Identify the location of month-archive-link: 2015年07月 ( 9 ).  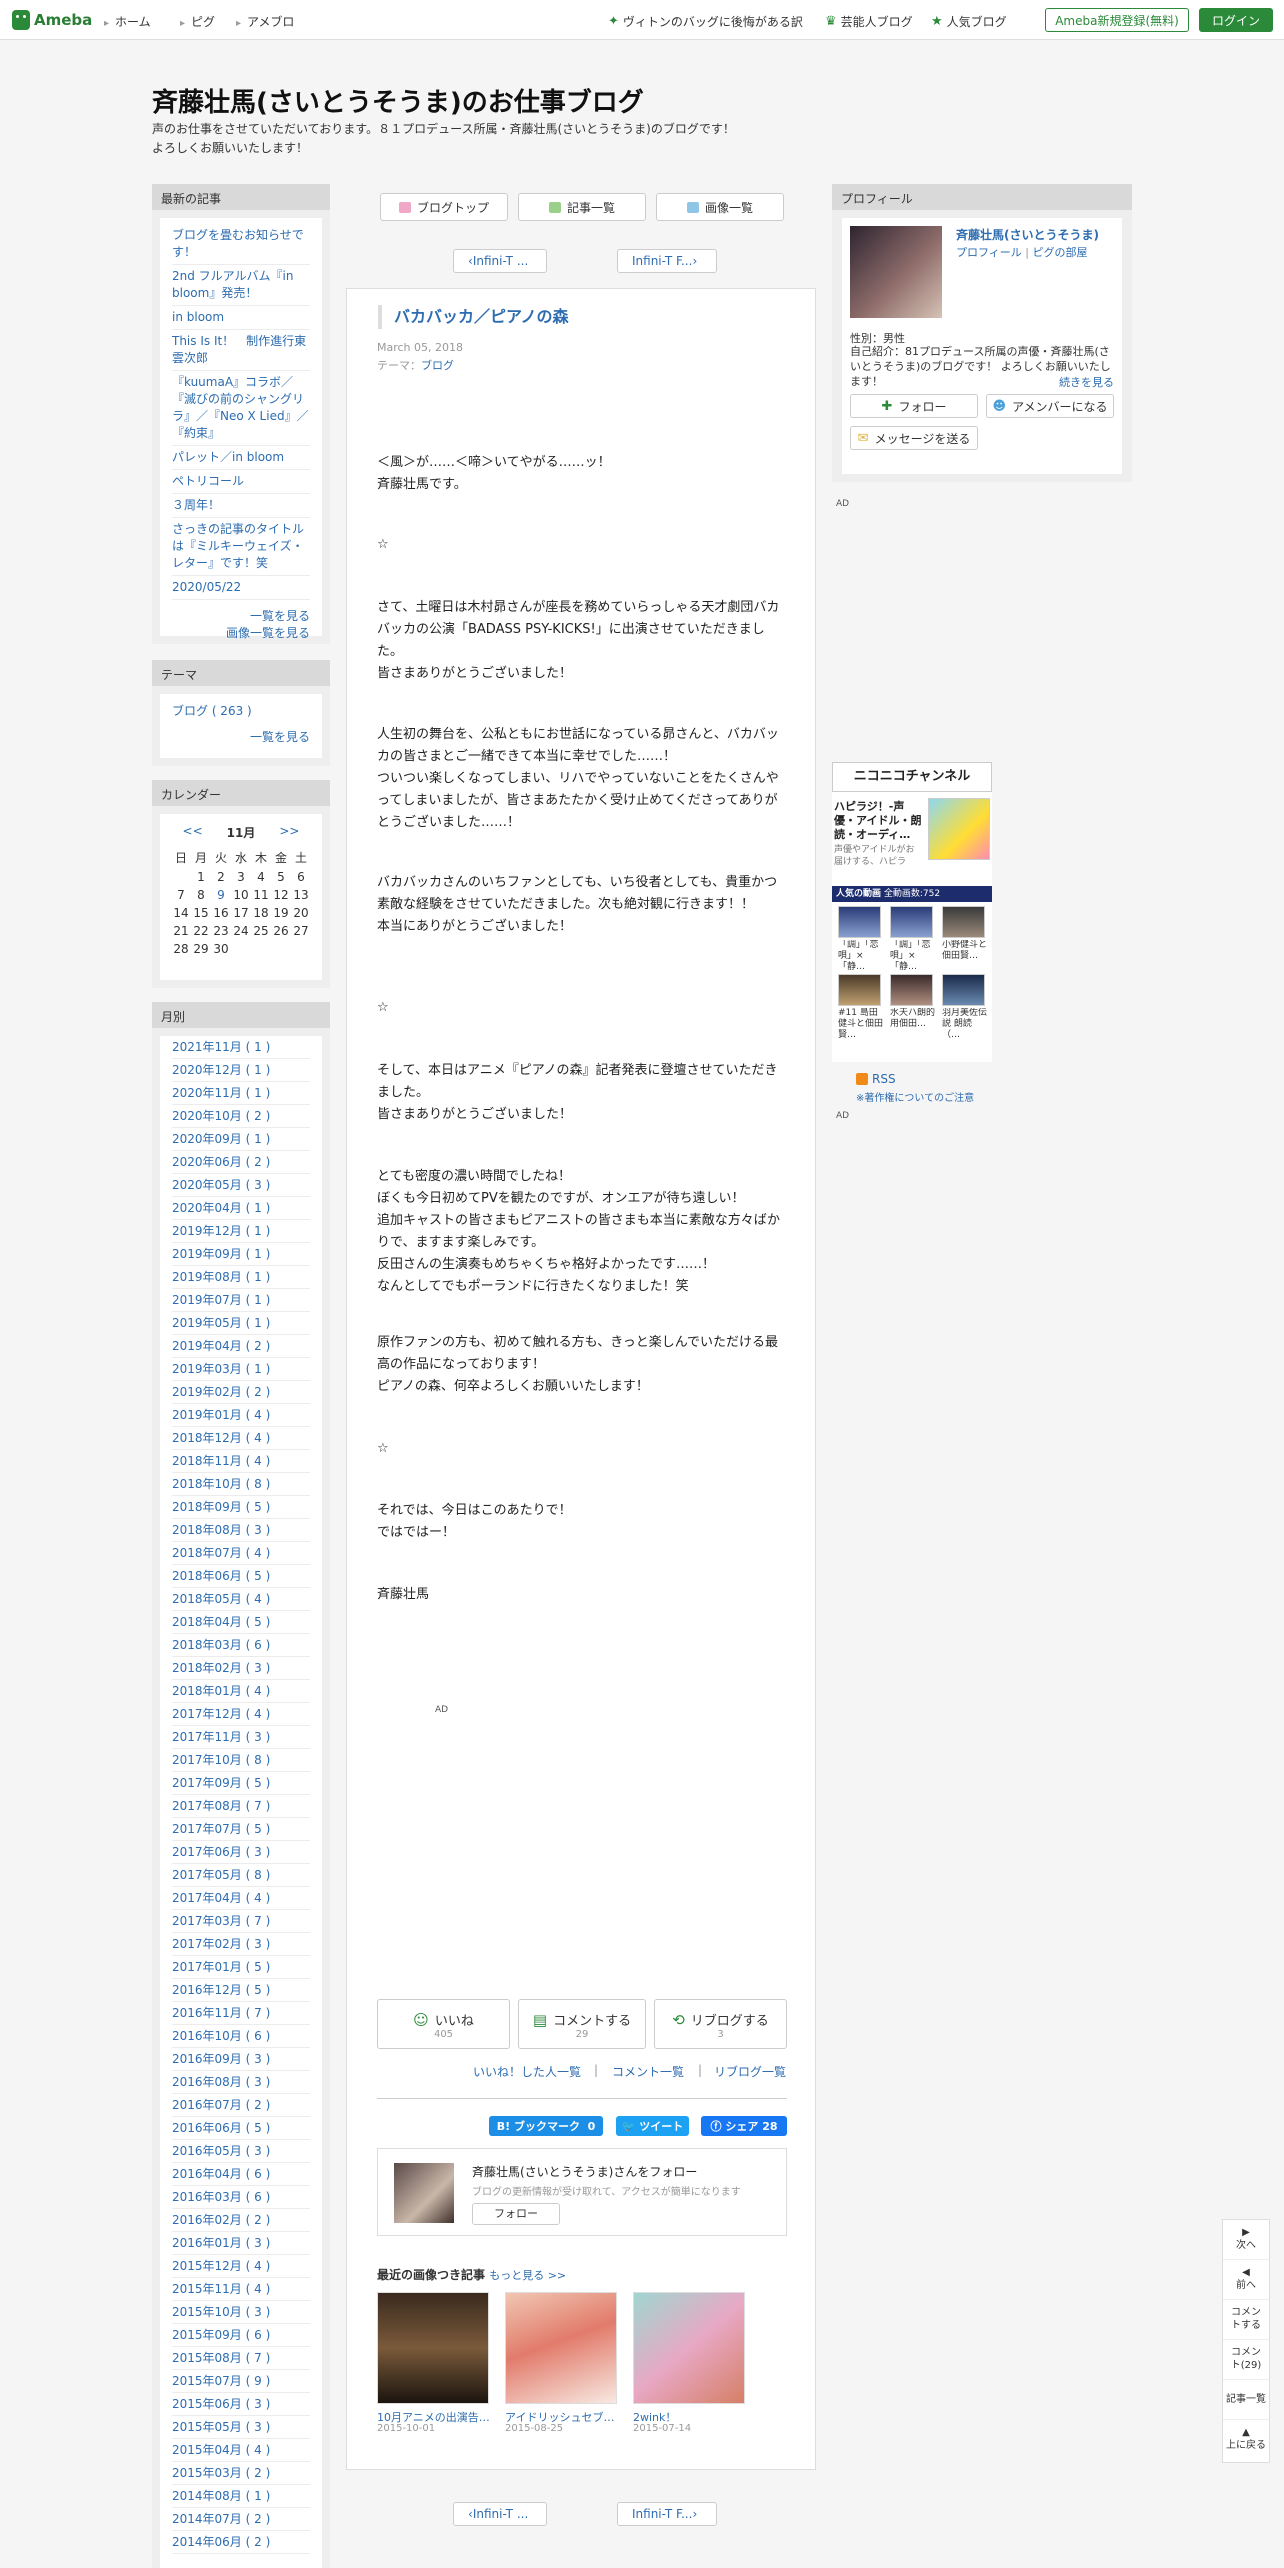
(241, 2381).